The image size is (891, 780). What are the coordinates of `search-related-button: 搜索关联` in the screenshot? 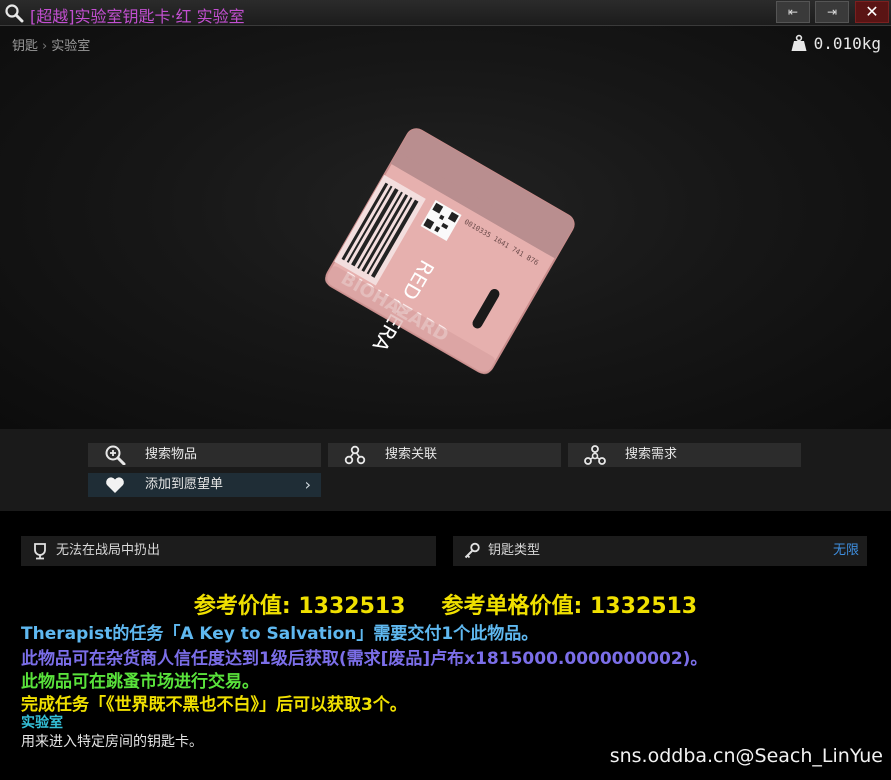 It's located at (444, 455).